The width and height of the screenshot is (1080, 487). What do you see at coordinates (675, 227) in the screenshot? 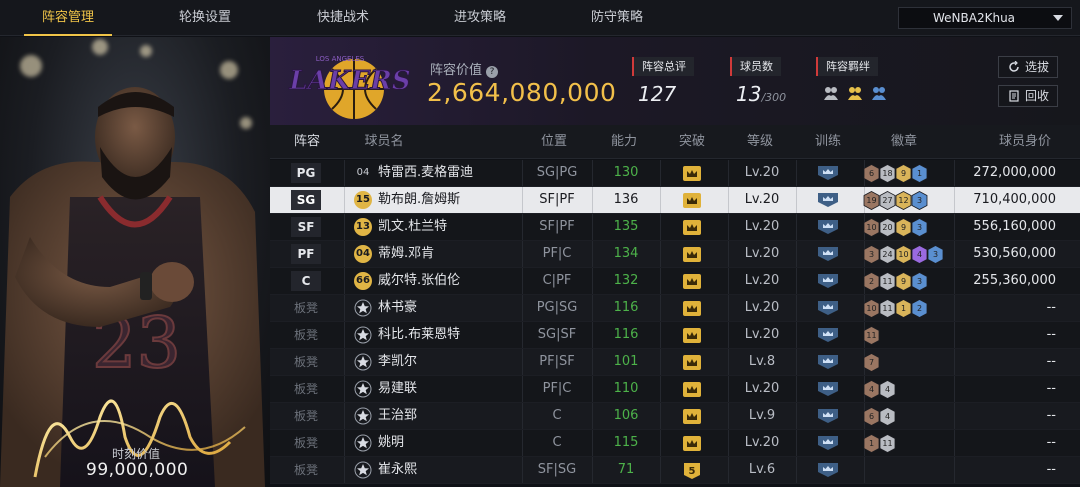
I see `table-row: SF 13 凯文.杜兰特 SF|PF 135 Lv.20 10 20 9 3 556,160,000` at bounding box center [675, 227].